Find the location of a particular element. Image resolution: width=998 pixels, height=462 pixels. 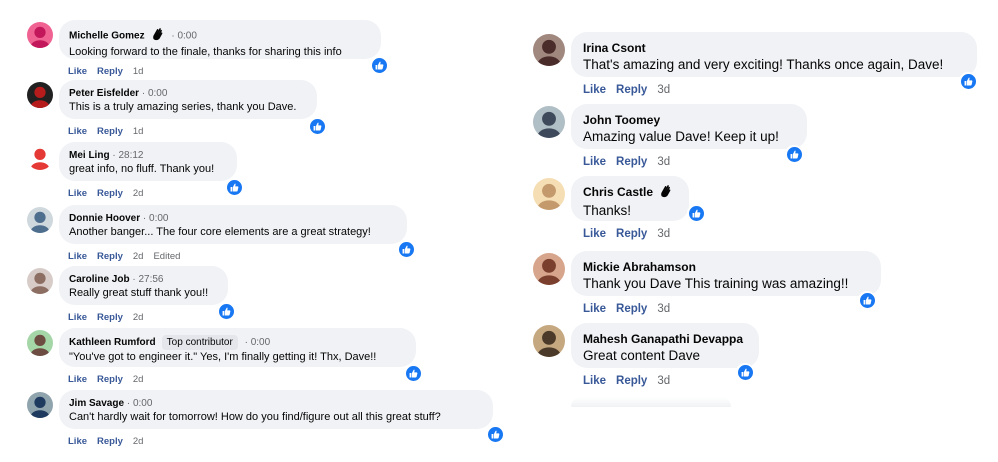

author-name: John Toomey is located at coordinates (621, 120).